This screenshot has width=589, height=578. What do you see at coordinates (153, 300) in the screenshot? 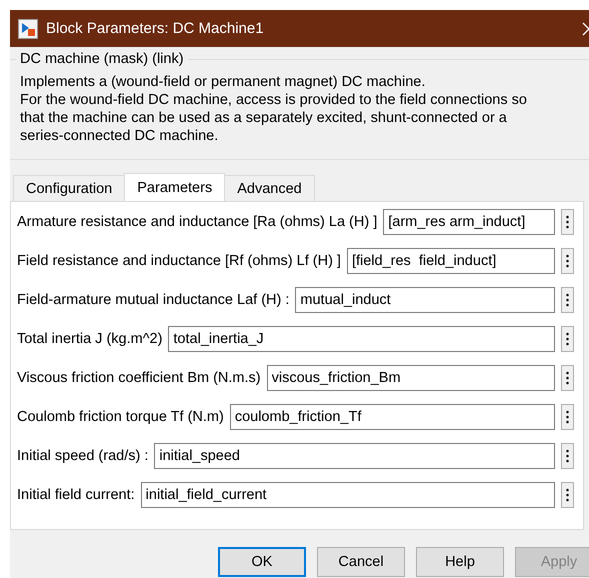
I see `parameter-label: Field-armature mutual inductance Laf (H) :` at bounding box center [153, 300].